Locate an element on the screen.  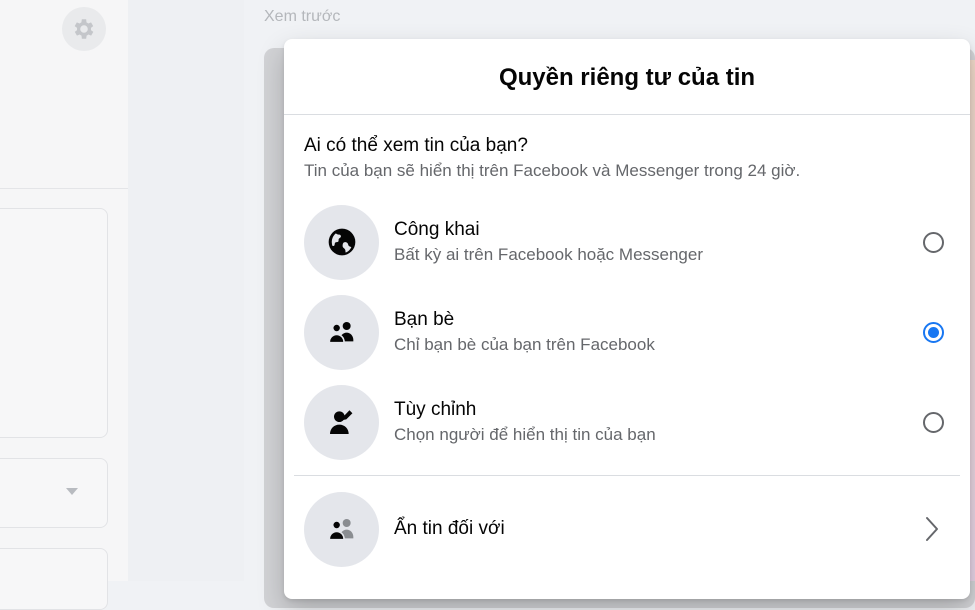
audience-question: Ai có thể xem tin của bạn? is located at coordinates (416, 145).